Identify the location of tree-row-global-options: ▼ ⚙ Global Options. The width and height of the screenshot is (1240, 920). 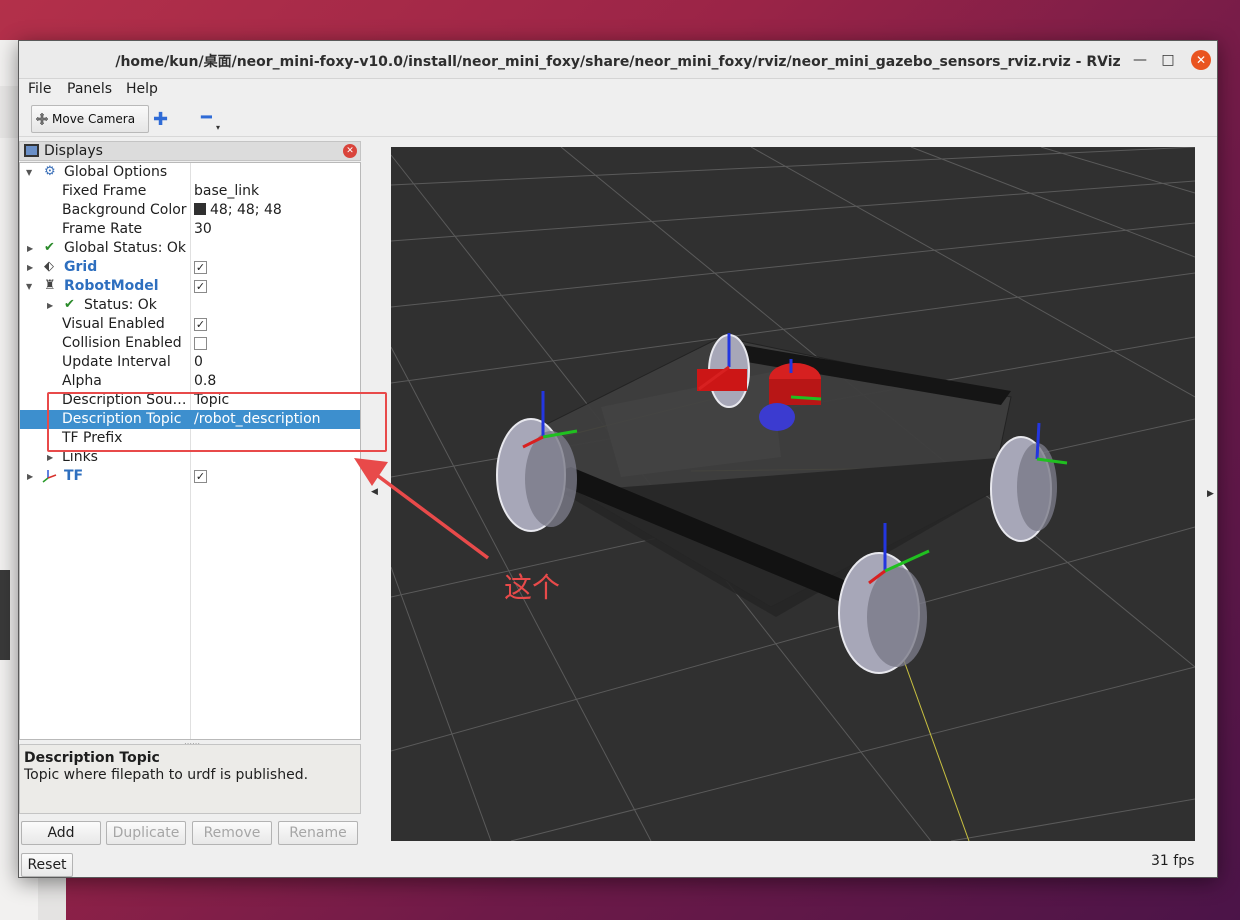
(190, 172).